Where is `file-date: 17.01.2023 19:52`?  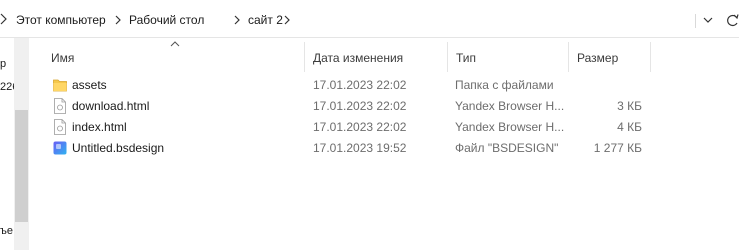 file-date: 17.01.2023 19:52 is located at coordinates (360, 148).